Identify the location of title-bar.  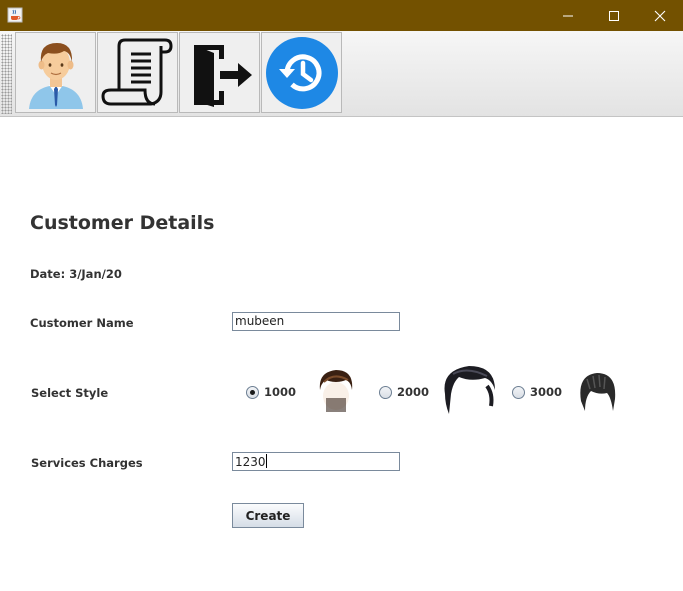
(341, 15).